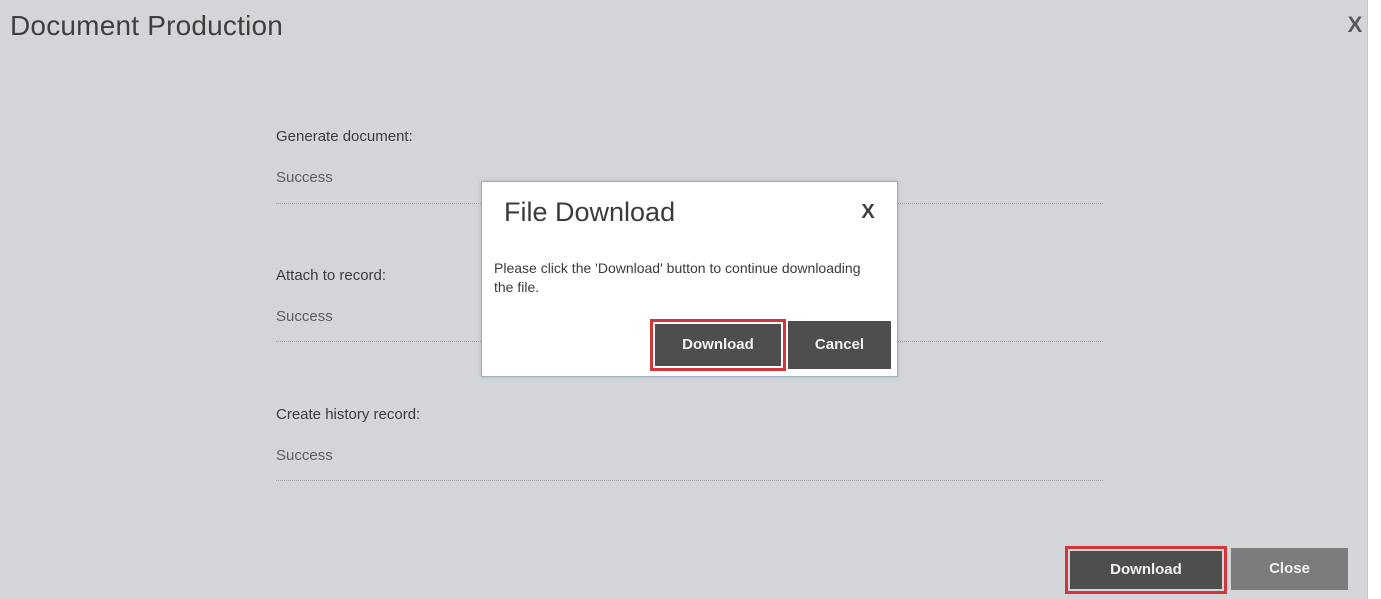 This screenshot has height=599, width=1381. What do you see at coordinates (718, 345) in the screenshot?
I see `modal-download-button: Download` at bounding box center [718, 345].